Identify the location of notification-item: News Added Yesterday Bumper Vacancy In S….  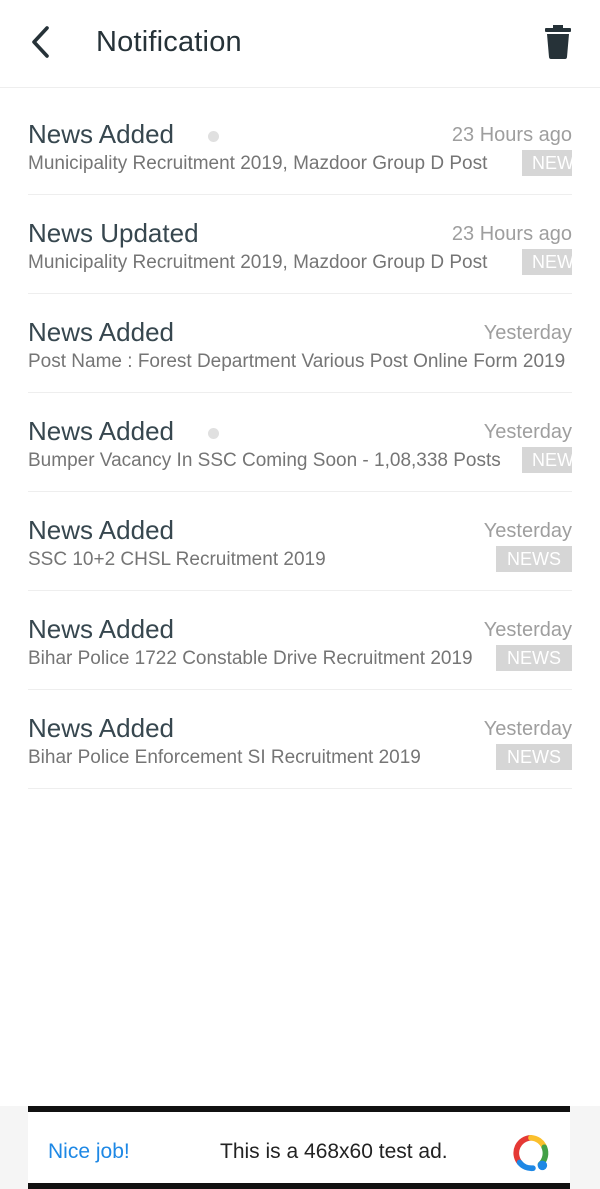
(300, 442).